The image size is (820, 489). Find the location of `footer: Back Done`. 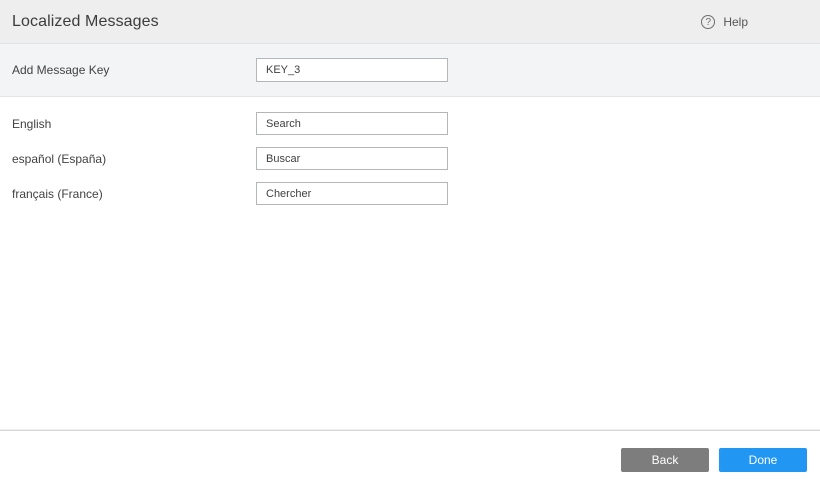

footer: Back Done is located at coordinates (410, 459).